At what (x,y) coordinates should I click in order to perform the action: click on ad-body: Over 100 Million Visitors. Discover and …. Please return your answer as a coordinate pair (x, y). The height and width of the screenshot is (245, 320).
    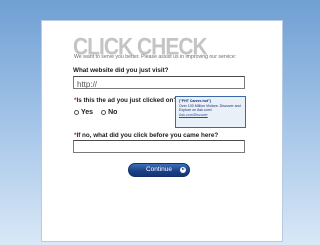
    Looking at the image, I should click on (210, 108).